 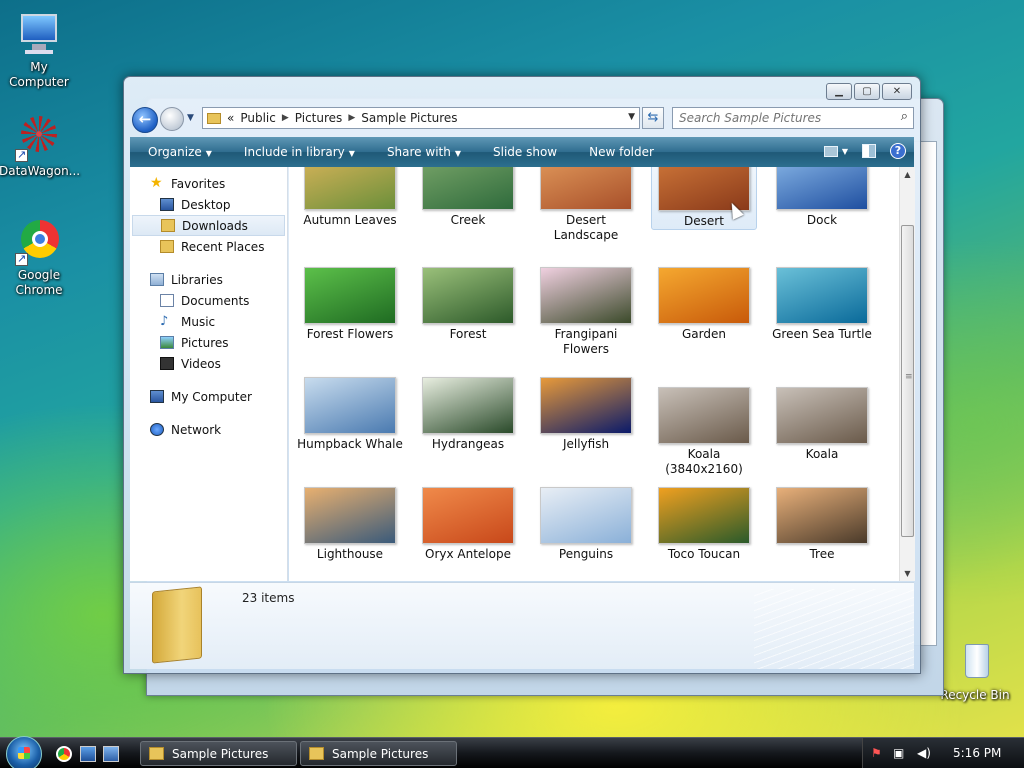 I want to click on nav-downloads: Downloads, so click(x=208, y=225).